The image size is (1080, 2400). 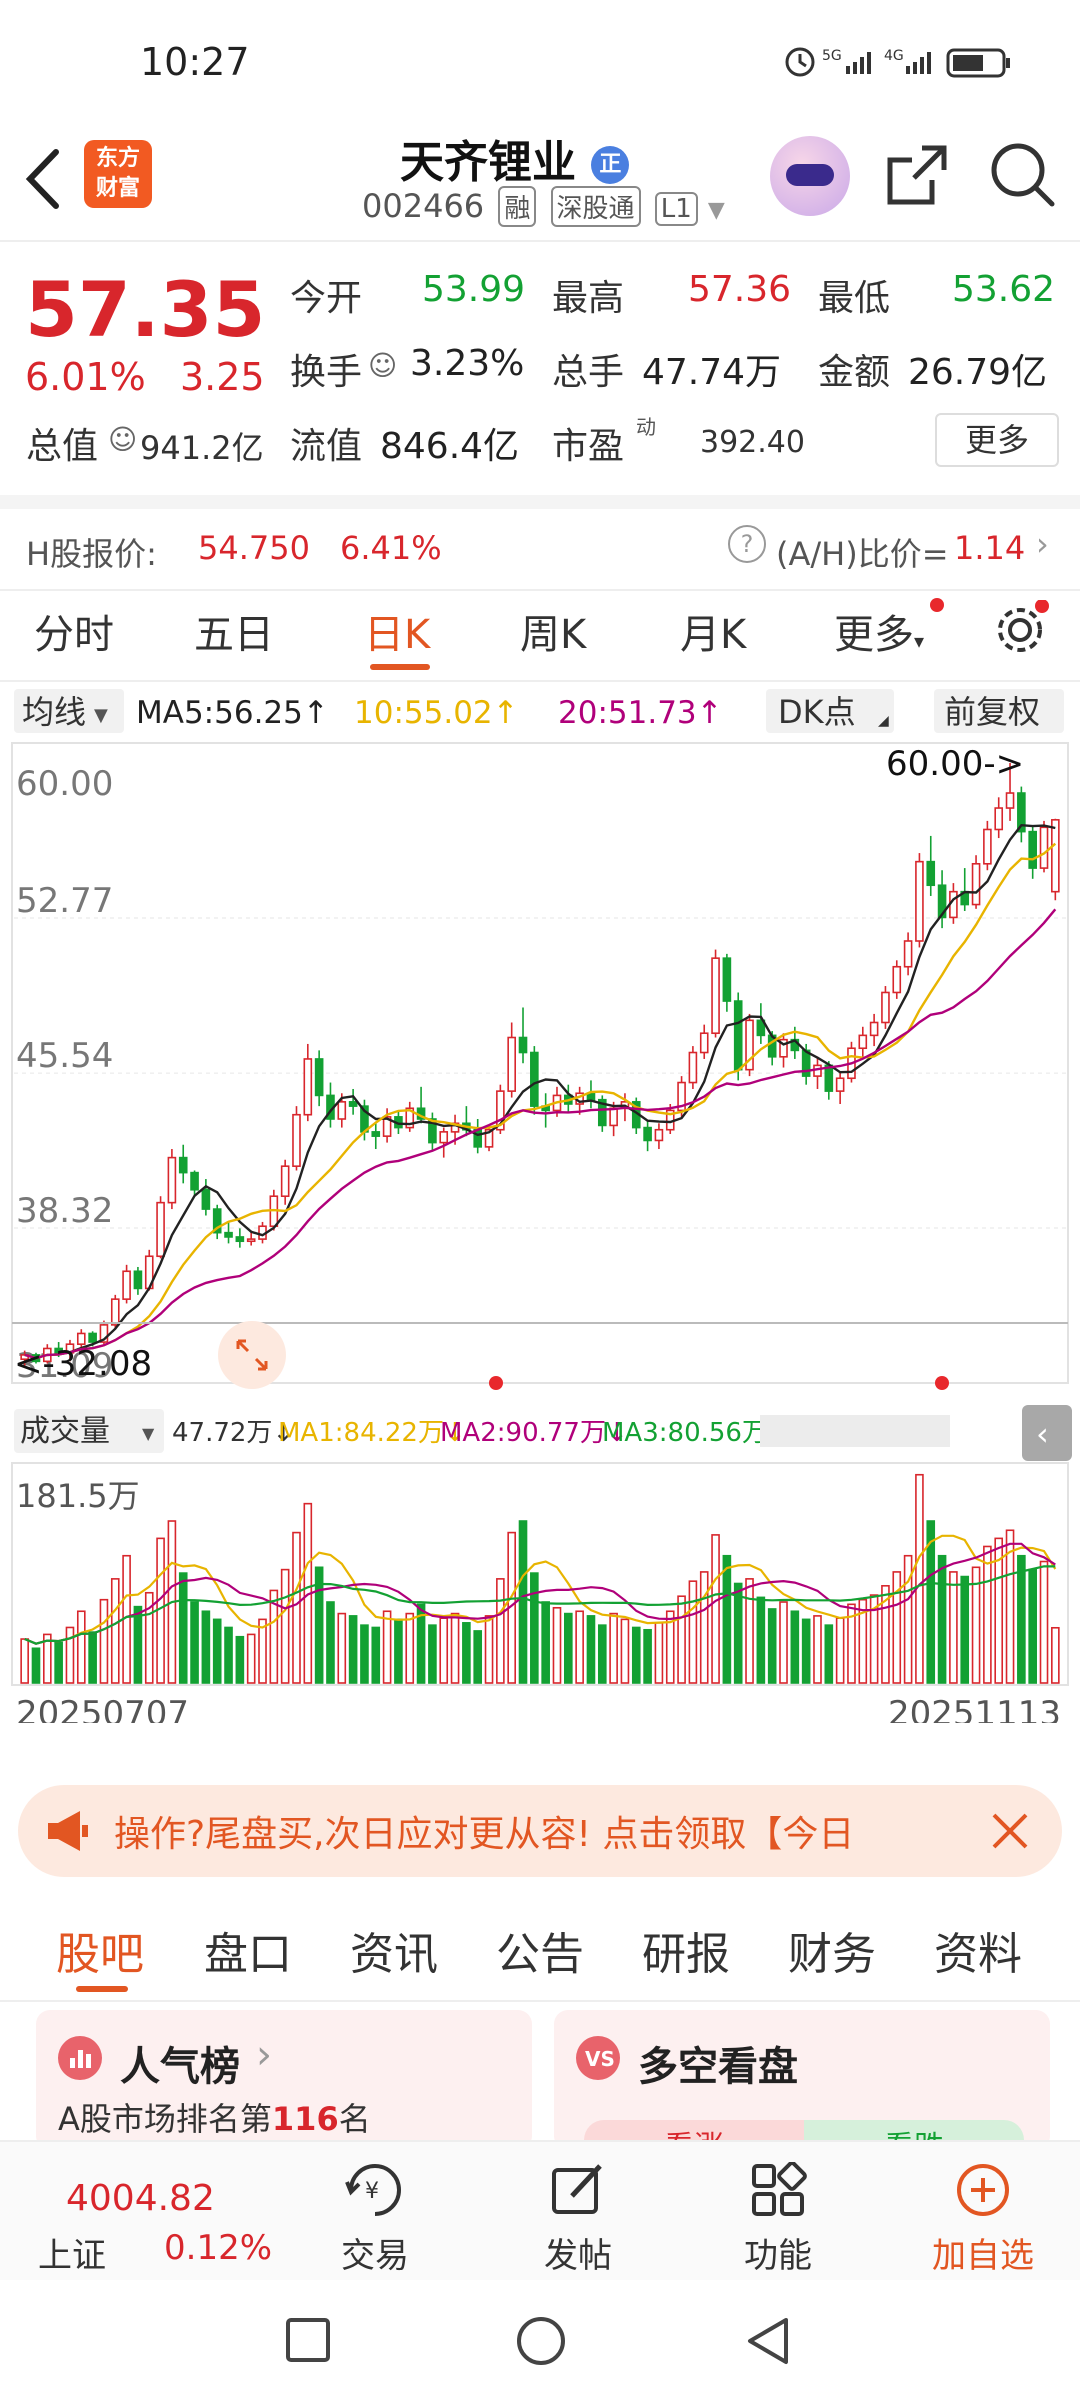 I want to click on hshare-row: H股报价: 54.750 6.41% ? (A/H)比价= 1.14 ›, so click(x=540, y=543).